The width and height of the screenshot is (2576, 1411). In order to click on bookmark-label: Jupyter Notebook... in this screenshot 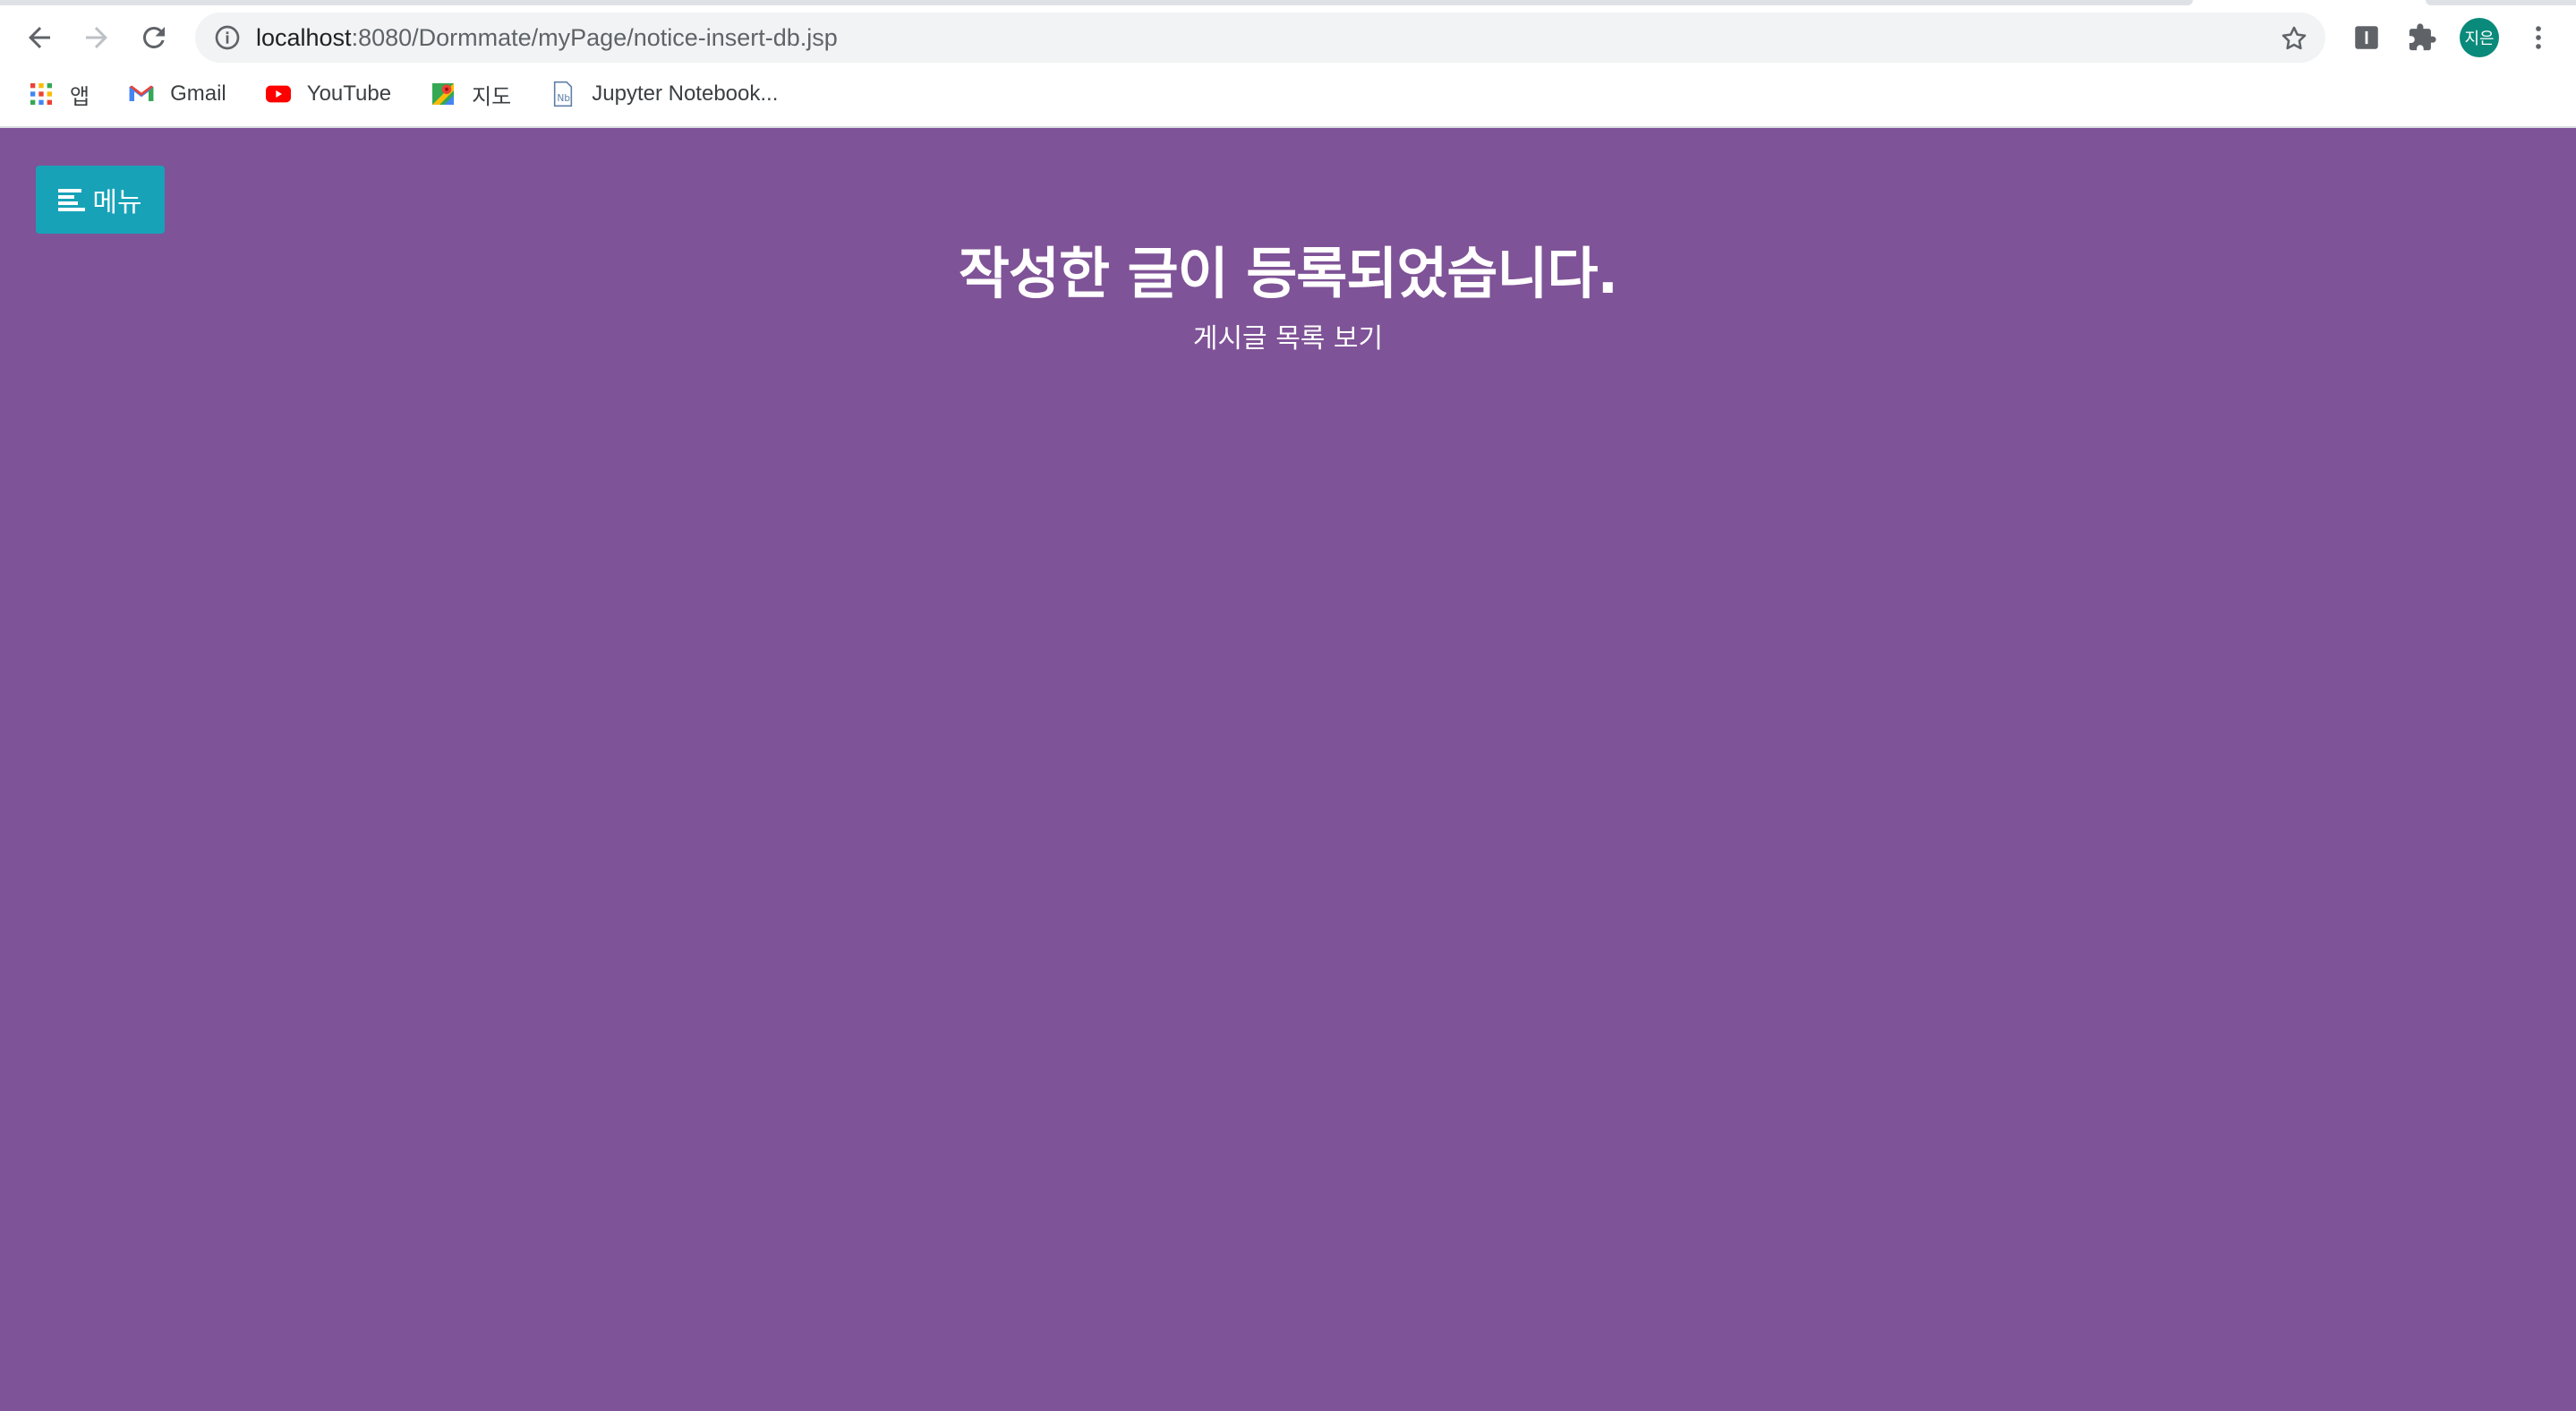, I will do `click(685, 93)`.